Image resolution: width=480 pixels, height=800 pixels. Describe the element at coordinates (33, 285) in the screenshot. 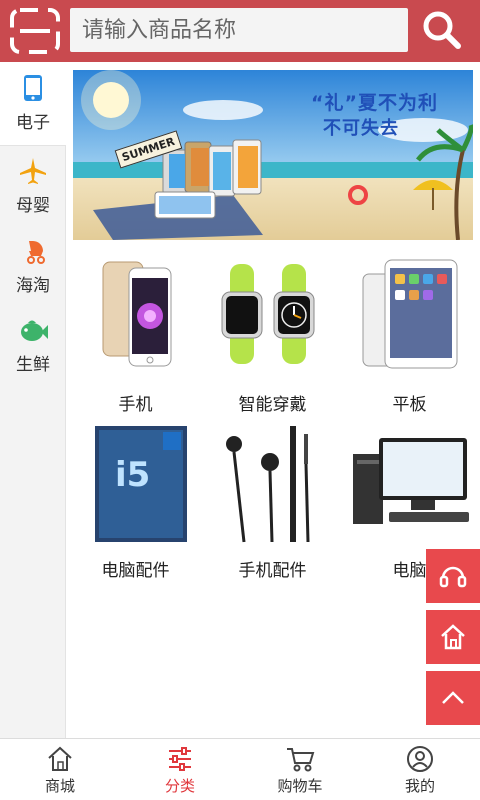

I see `sidebar-item-label: 海淘` at that location.